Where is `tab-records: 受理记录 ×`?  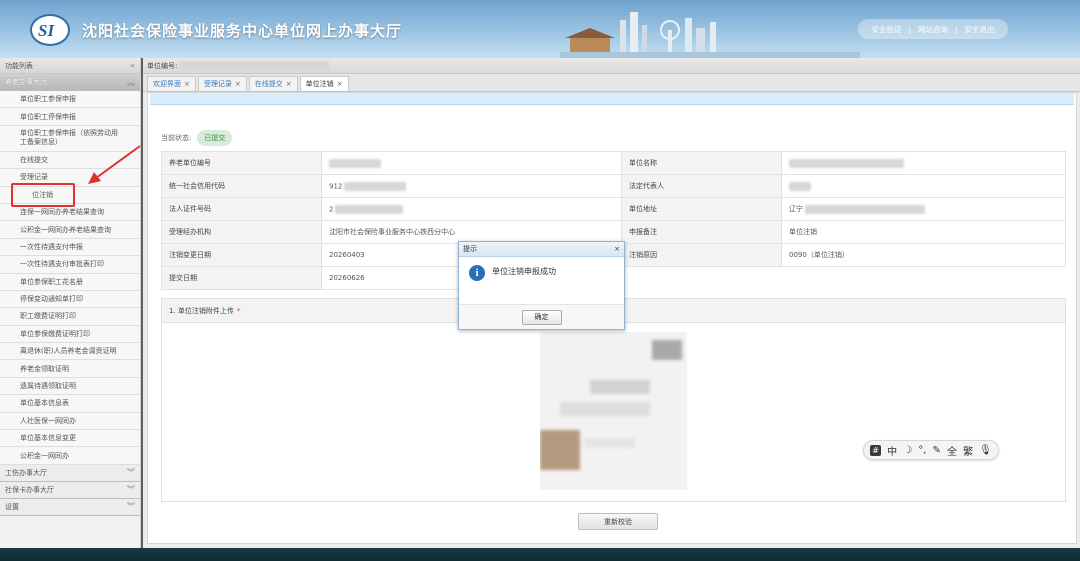 tab-records: 受理记录 × is located at coordinates (222, 83).